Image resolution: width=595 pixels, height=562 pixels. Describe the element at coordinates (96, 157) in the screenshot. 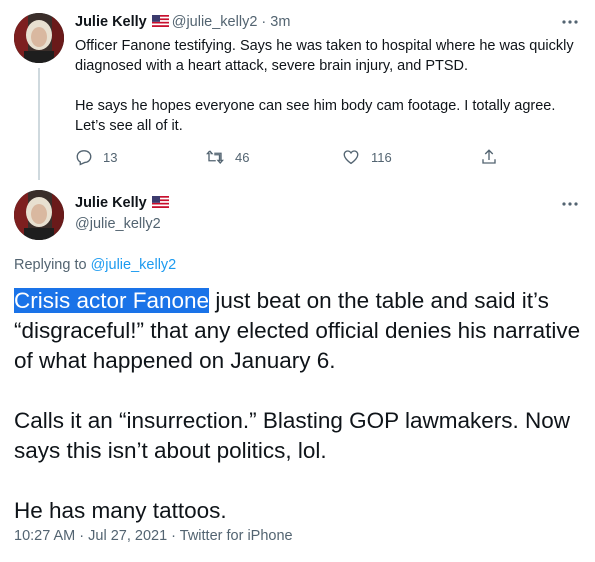

I see `reply-button: 13` at that location.